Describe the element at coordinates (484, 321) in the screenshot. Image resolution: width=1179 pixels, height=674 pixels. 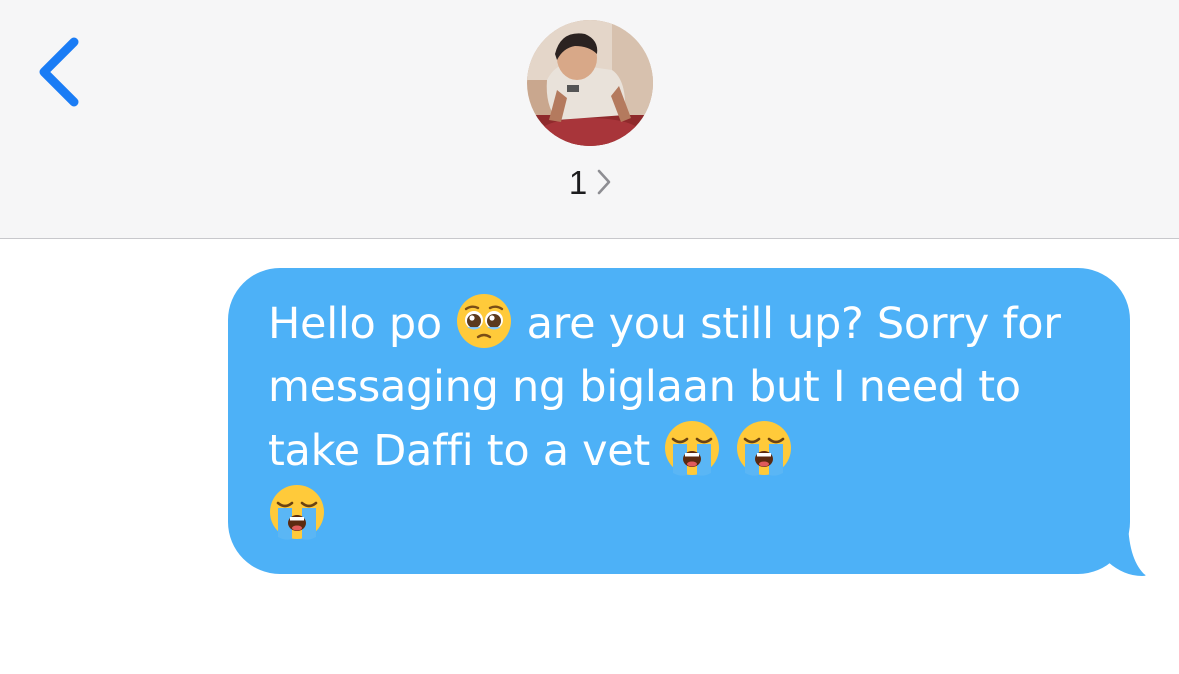
I see `pleading-face-emoji` at that location.